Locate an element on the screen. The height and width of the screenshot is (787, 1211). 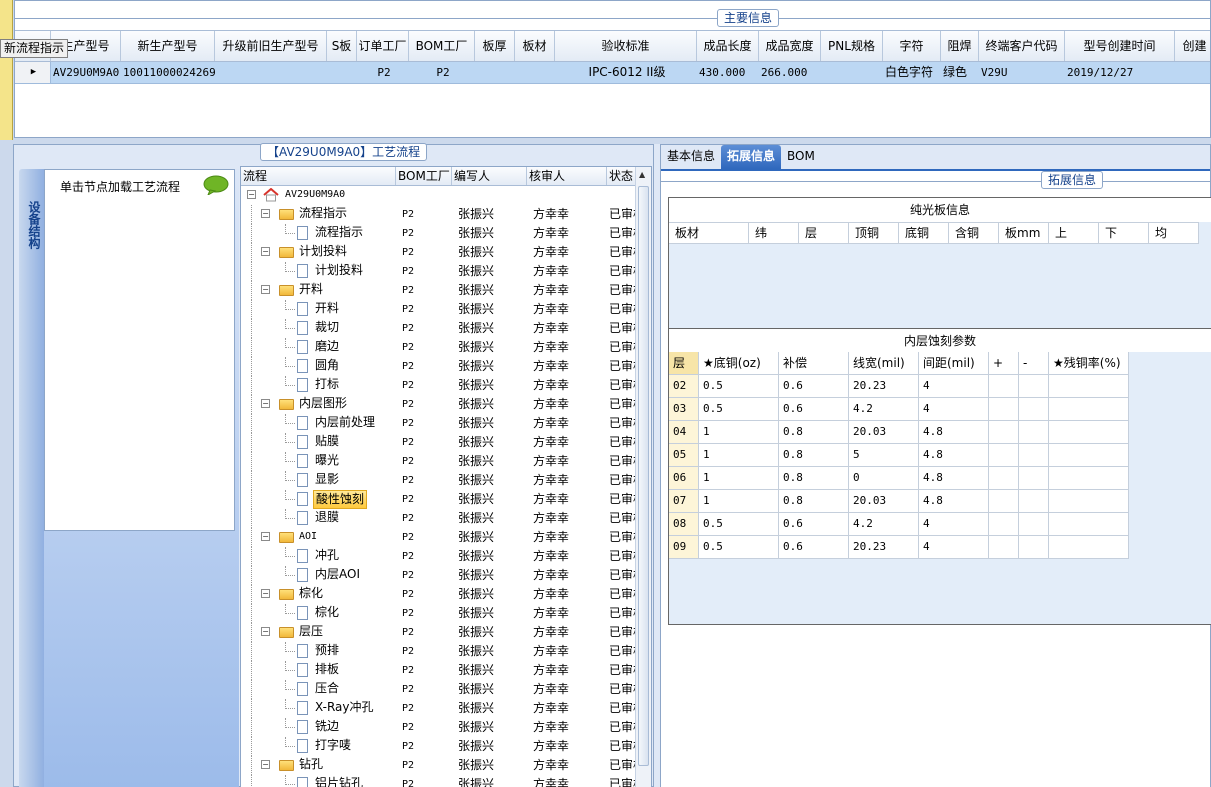
tab-ext-info: 拓展信息 is located at coordinates (751, 157).